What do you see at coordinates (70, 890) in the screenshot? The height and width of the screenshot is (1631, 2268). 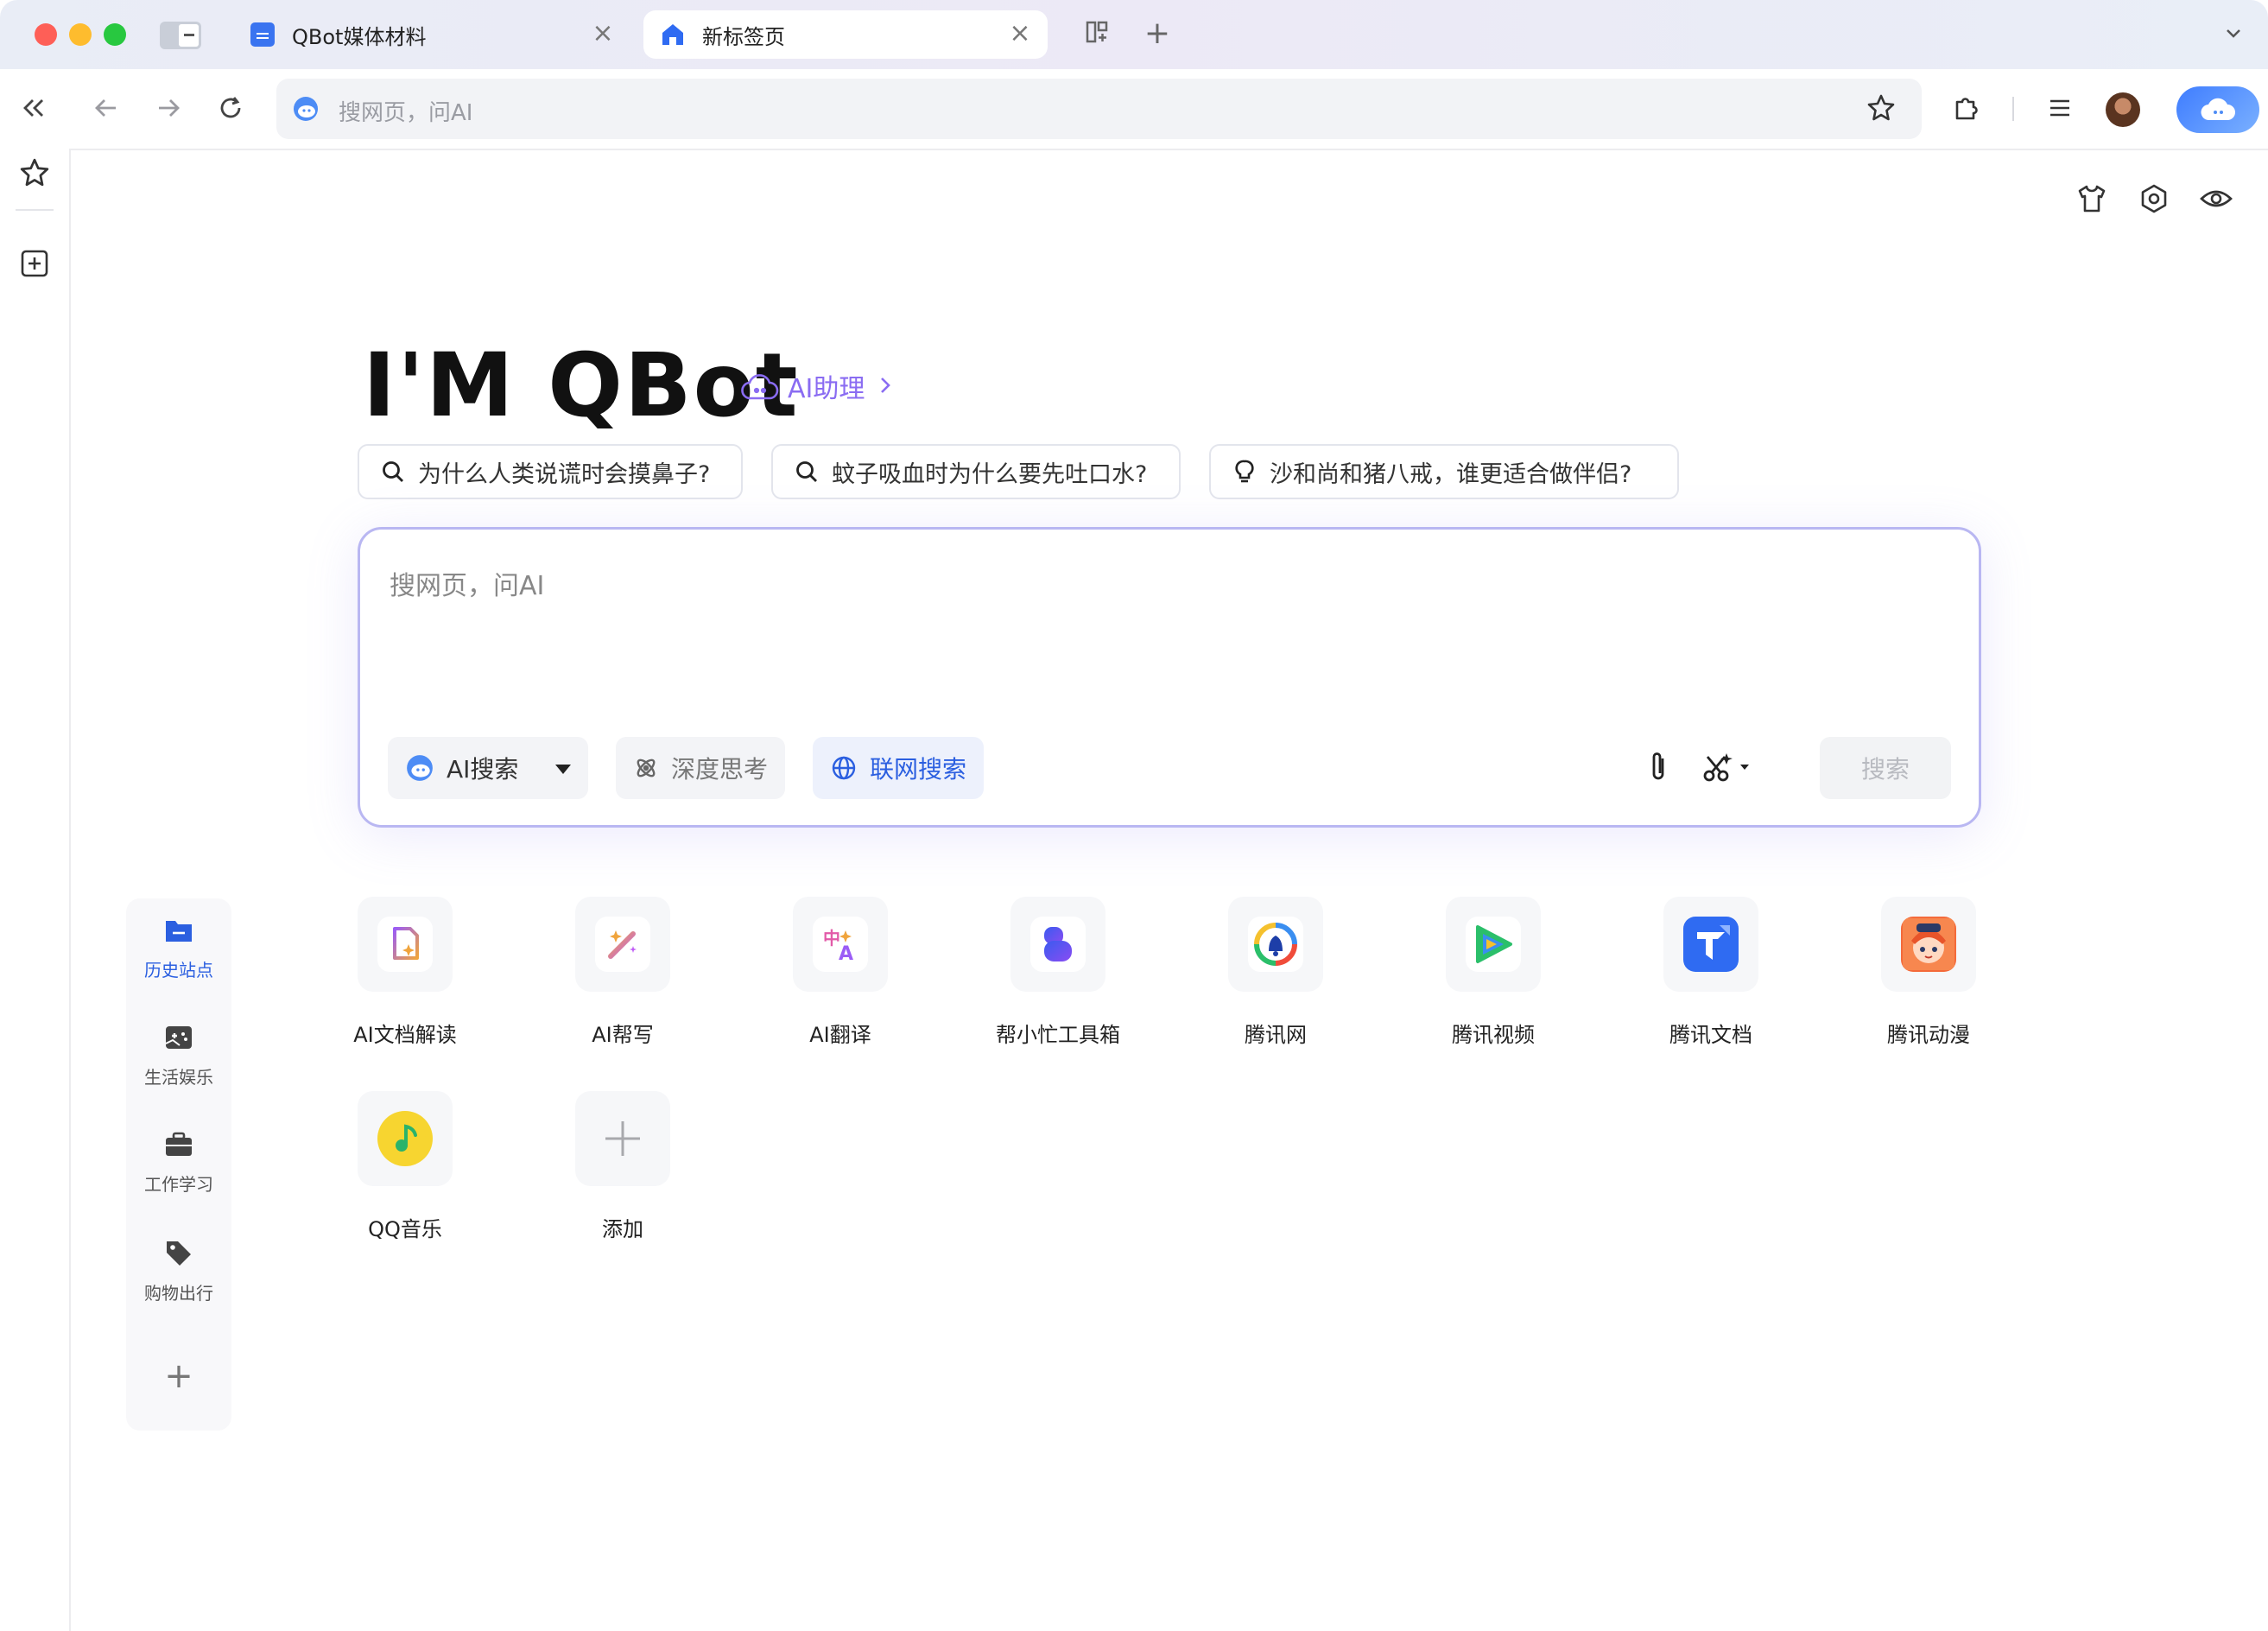 I see `content-divider` at bounding box center [70, 890].